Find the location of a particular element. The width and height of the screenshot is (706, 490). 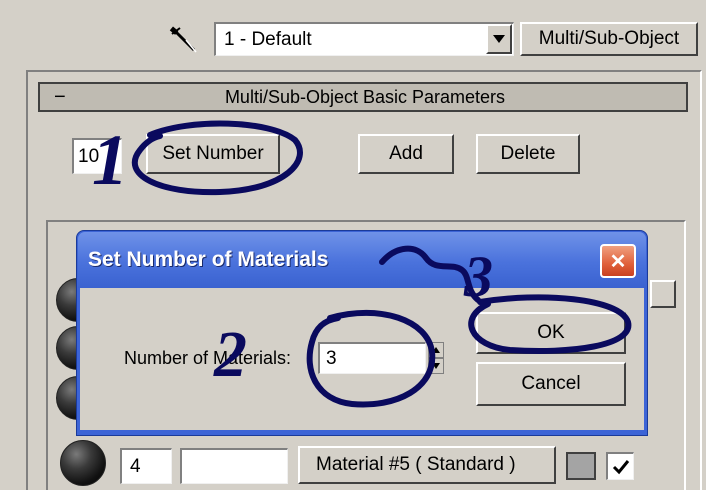

material-name-text: 1 - Default is located at coordinates (268, 39).